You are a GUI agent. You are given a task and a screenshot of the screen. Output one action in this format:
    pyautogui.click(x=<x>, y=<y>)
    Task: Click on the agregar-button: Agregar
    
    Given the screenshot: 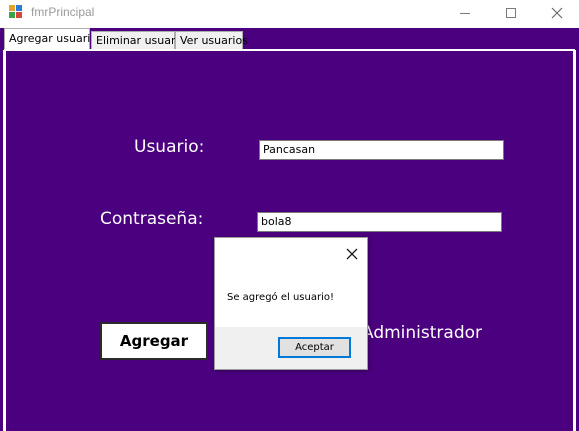 What is the action you would take?
    pyautogui.click(x=154, y=341)
    